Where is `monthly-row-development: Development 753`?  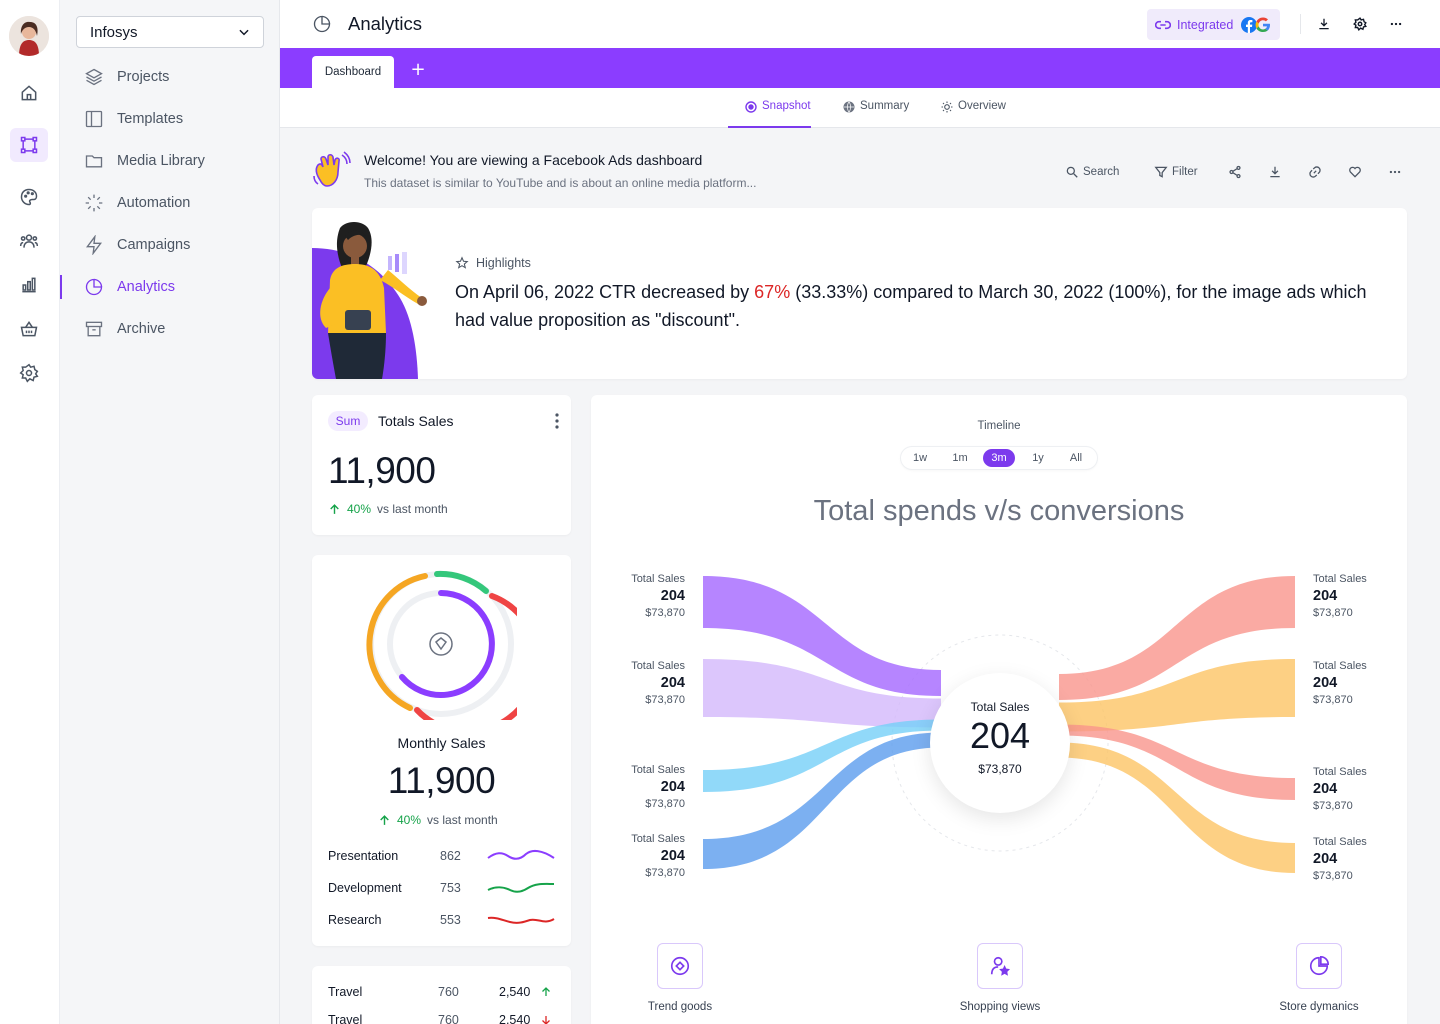 monthly-row-development: Development 753 is located at coordinates (442, 888).